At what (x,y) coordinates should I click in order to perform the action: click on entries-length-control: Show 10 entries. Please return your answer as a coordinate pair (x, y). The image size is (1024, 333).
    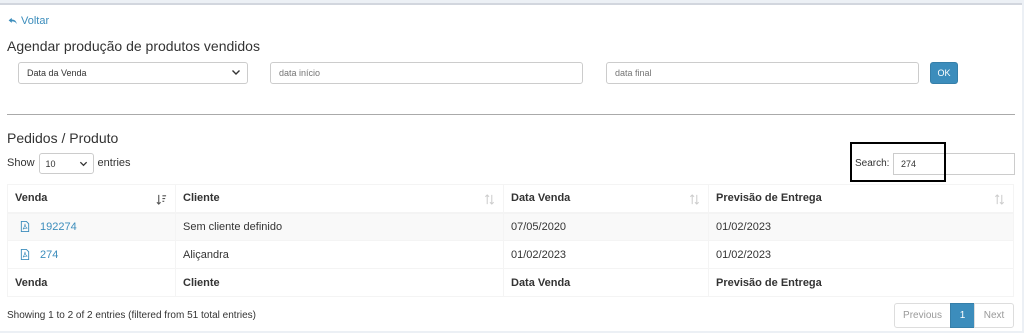
    Looking at the image, I should click on (69, 163).